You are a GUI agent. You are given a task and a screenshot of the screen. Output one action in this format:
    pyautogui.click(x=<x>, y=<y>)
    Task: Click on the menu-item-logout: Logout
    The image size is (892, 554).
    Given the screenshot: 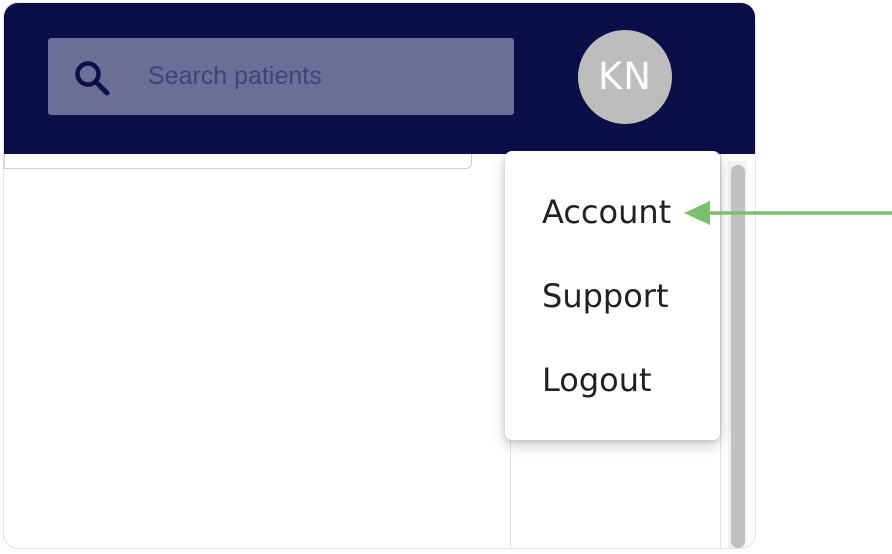 What is the action you would take?
    pyautogui.click(x=597, y=380)
    